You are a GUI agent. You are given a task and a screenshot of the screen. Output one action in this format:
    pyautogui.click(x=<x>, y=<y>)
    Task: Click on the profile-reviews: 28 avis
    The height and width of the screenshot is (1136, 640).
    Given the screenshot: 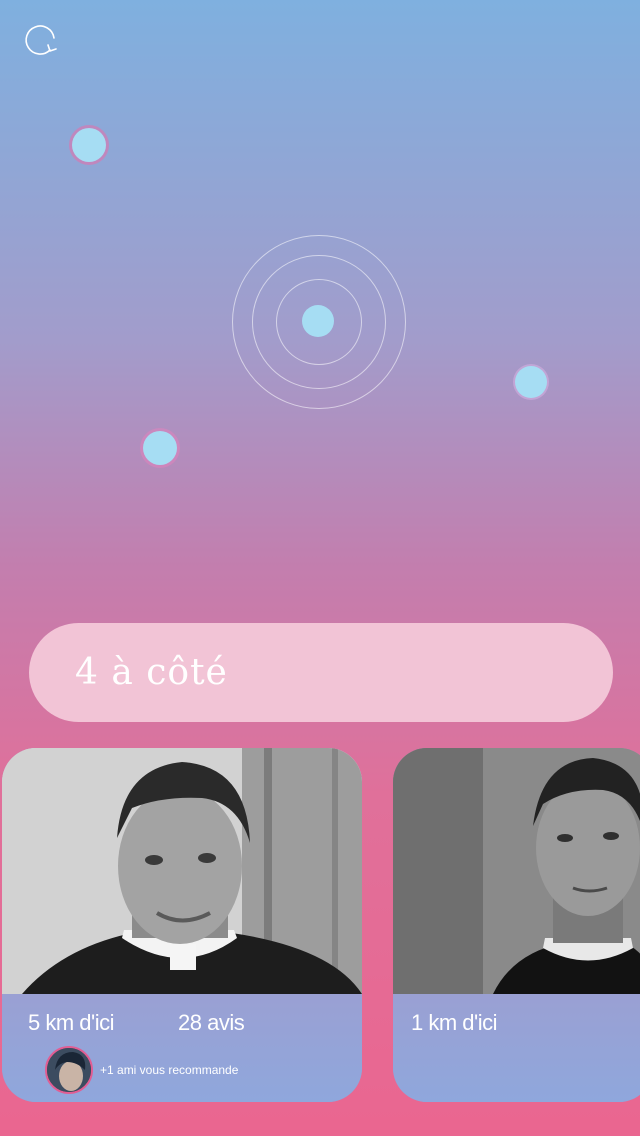 What is the action you would take?
    pyautogui.click(x=211, y=1023)
    